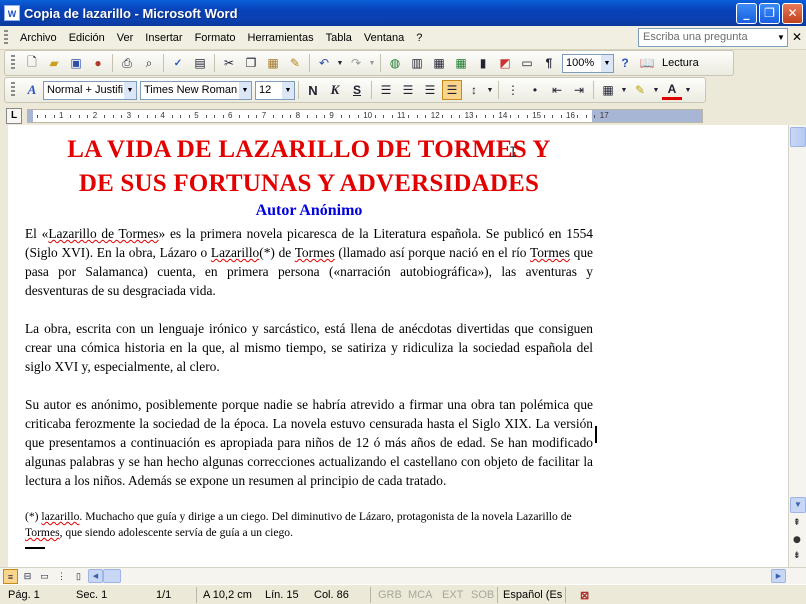 Image resolution: width=806 pixels, height=604 pixels. Describe the element at coordinates (10, 576) in the screenshot. I see `normal-view-icon: ≡` at that location.